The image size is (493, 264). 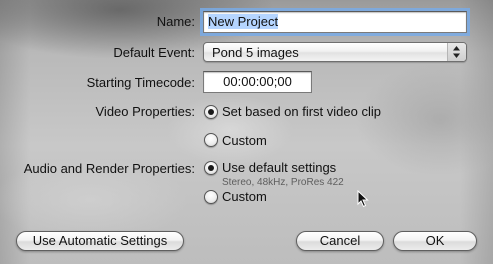 What do you see at coordinates (244, 140) in the screenshot?
I see `video-custom-label: Custom` at bounding box center [244, 140].